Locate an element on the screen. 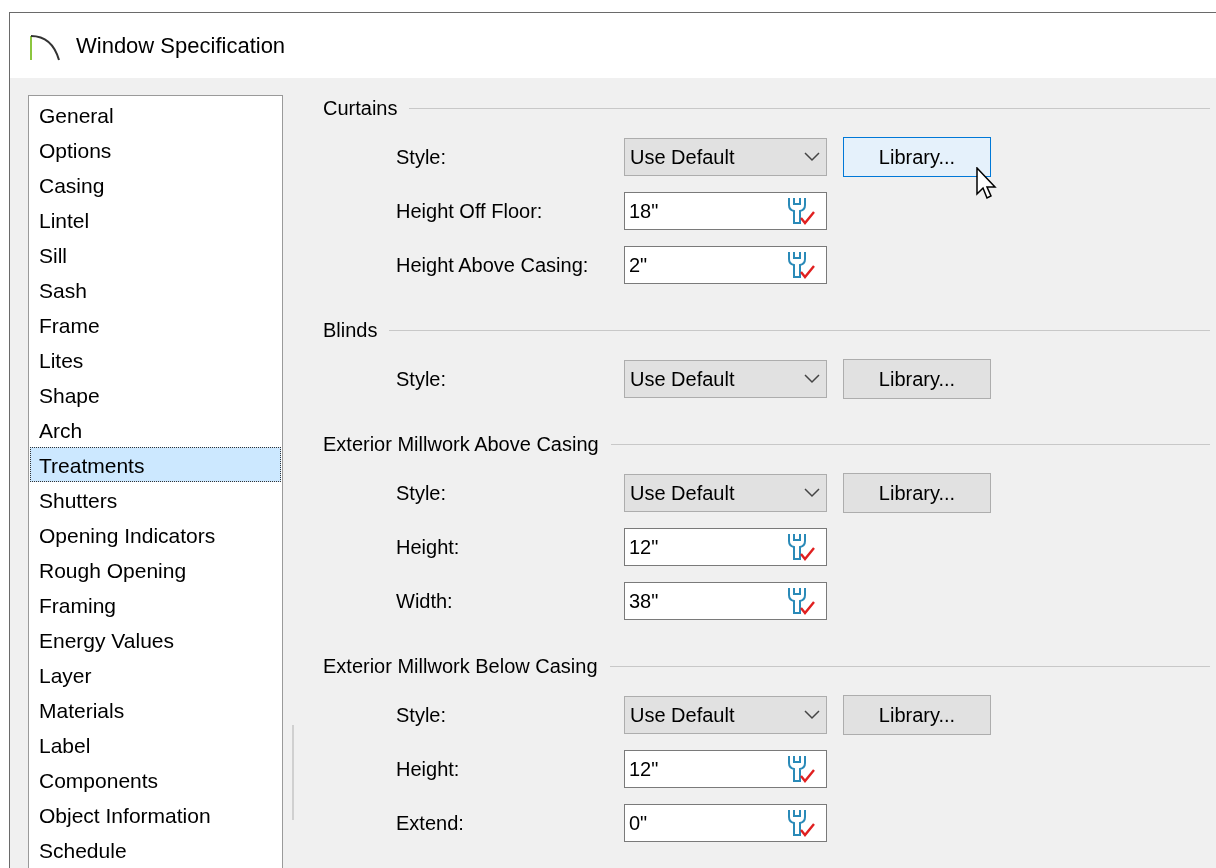 This screenshot has height=868, width=1216. input-field: 18" is located at coordinates (725, 211).